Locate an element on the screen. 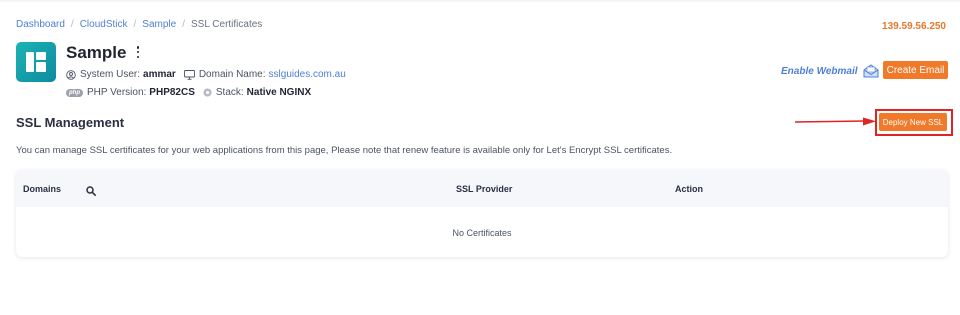 This screenshot has height=315, width=960. system-user-info: System User: ammar is located at coordinates (121, 74).